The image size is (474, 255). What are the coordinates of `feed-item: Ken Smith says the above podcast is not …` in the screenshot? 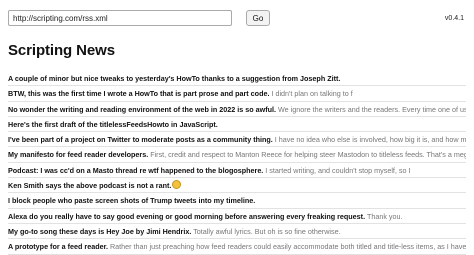 It's located at (237, 186).